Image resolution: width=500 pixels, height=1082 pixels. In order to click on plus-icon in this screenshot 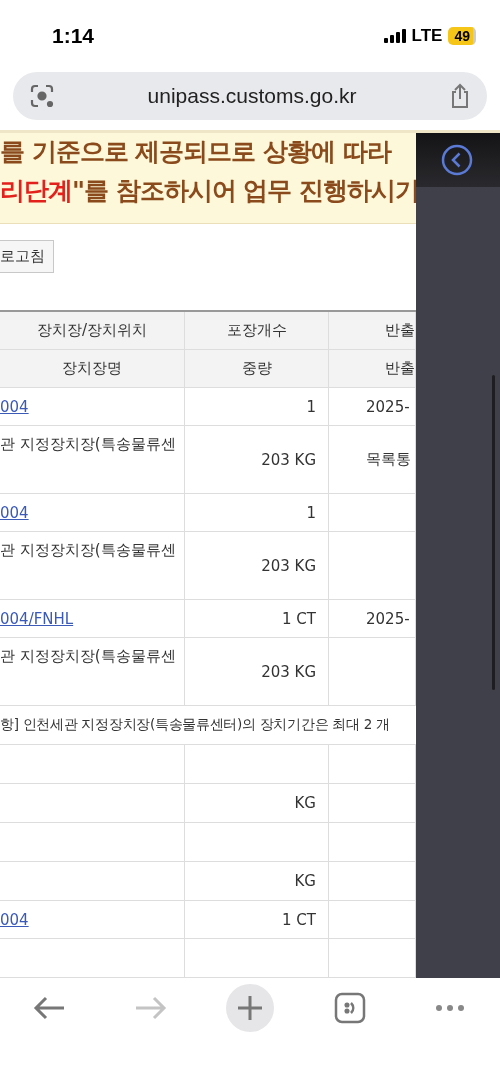, I will do `click(250, 1008)`.